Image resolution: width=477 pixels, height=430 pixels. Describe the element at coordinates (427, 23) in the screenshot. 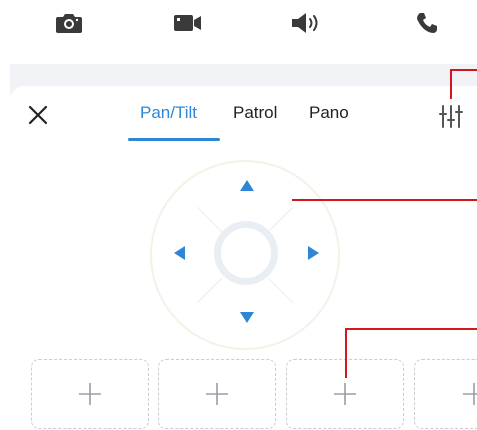

I see `phone-icon` at that location.